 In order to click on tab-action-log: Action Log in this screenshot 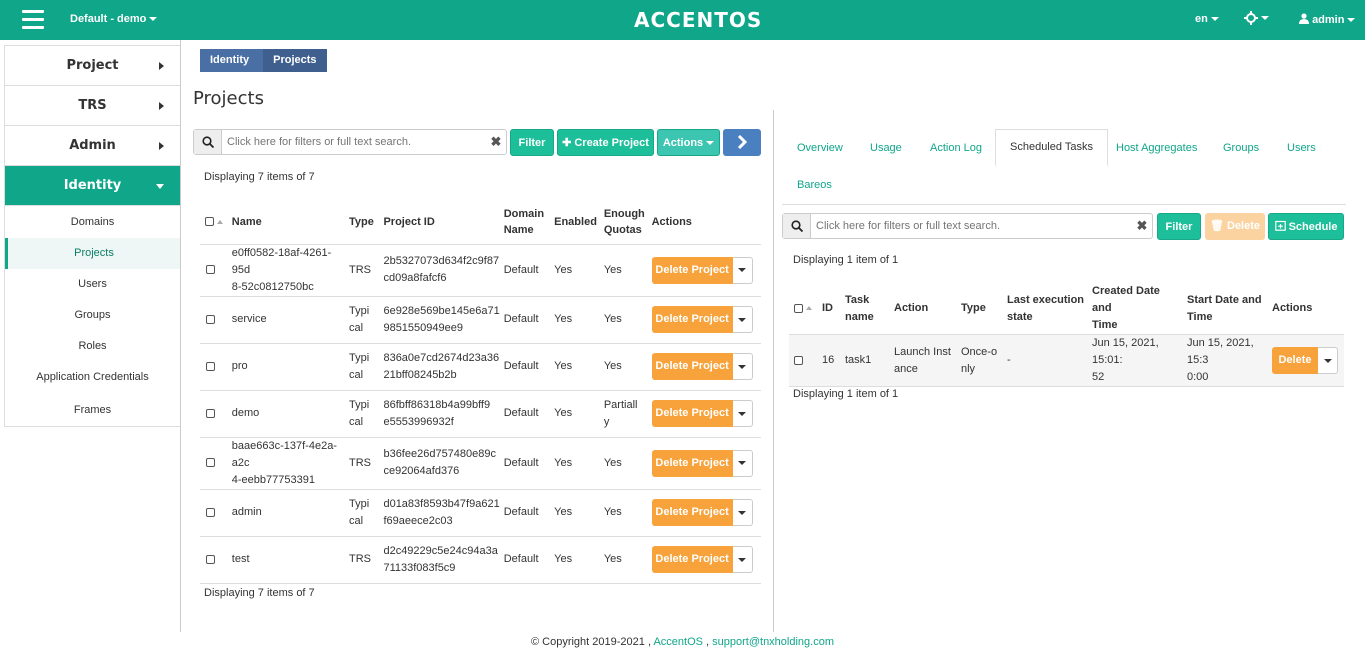, I will do `click(956, 148)`.